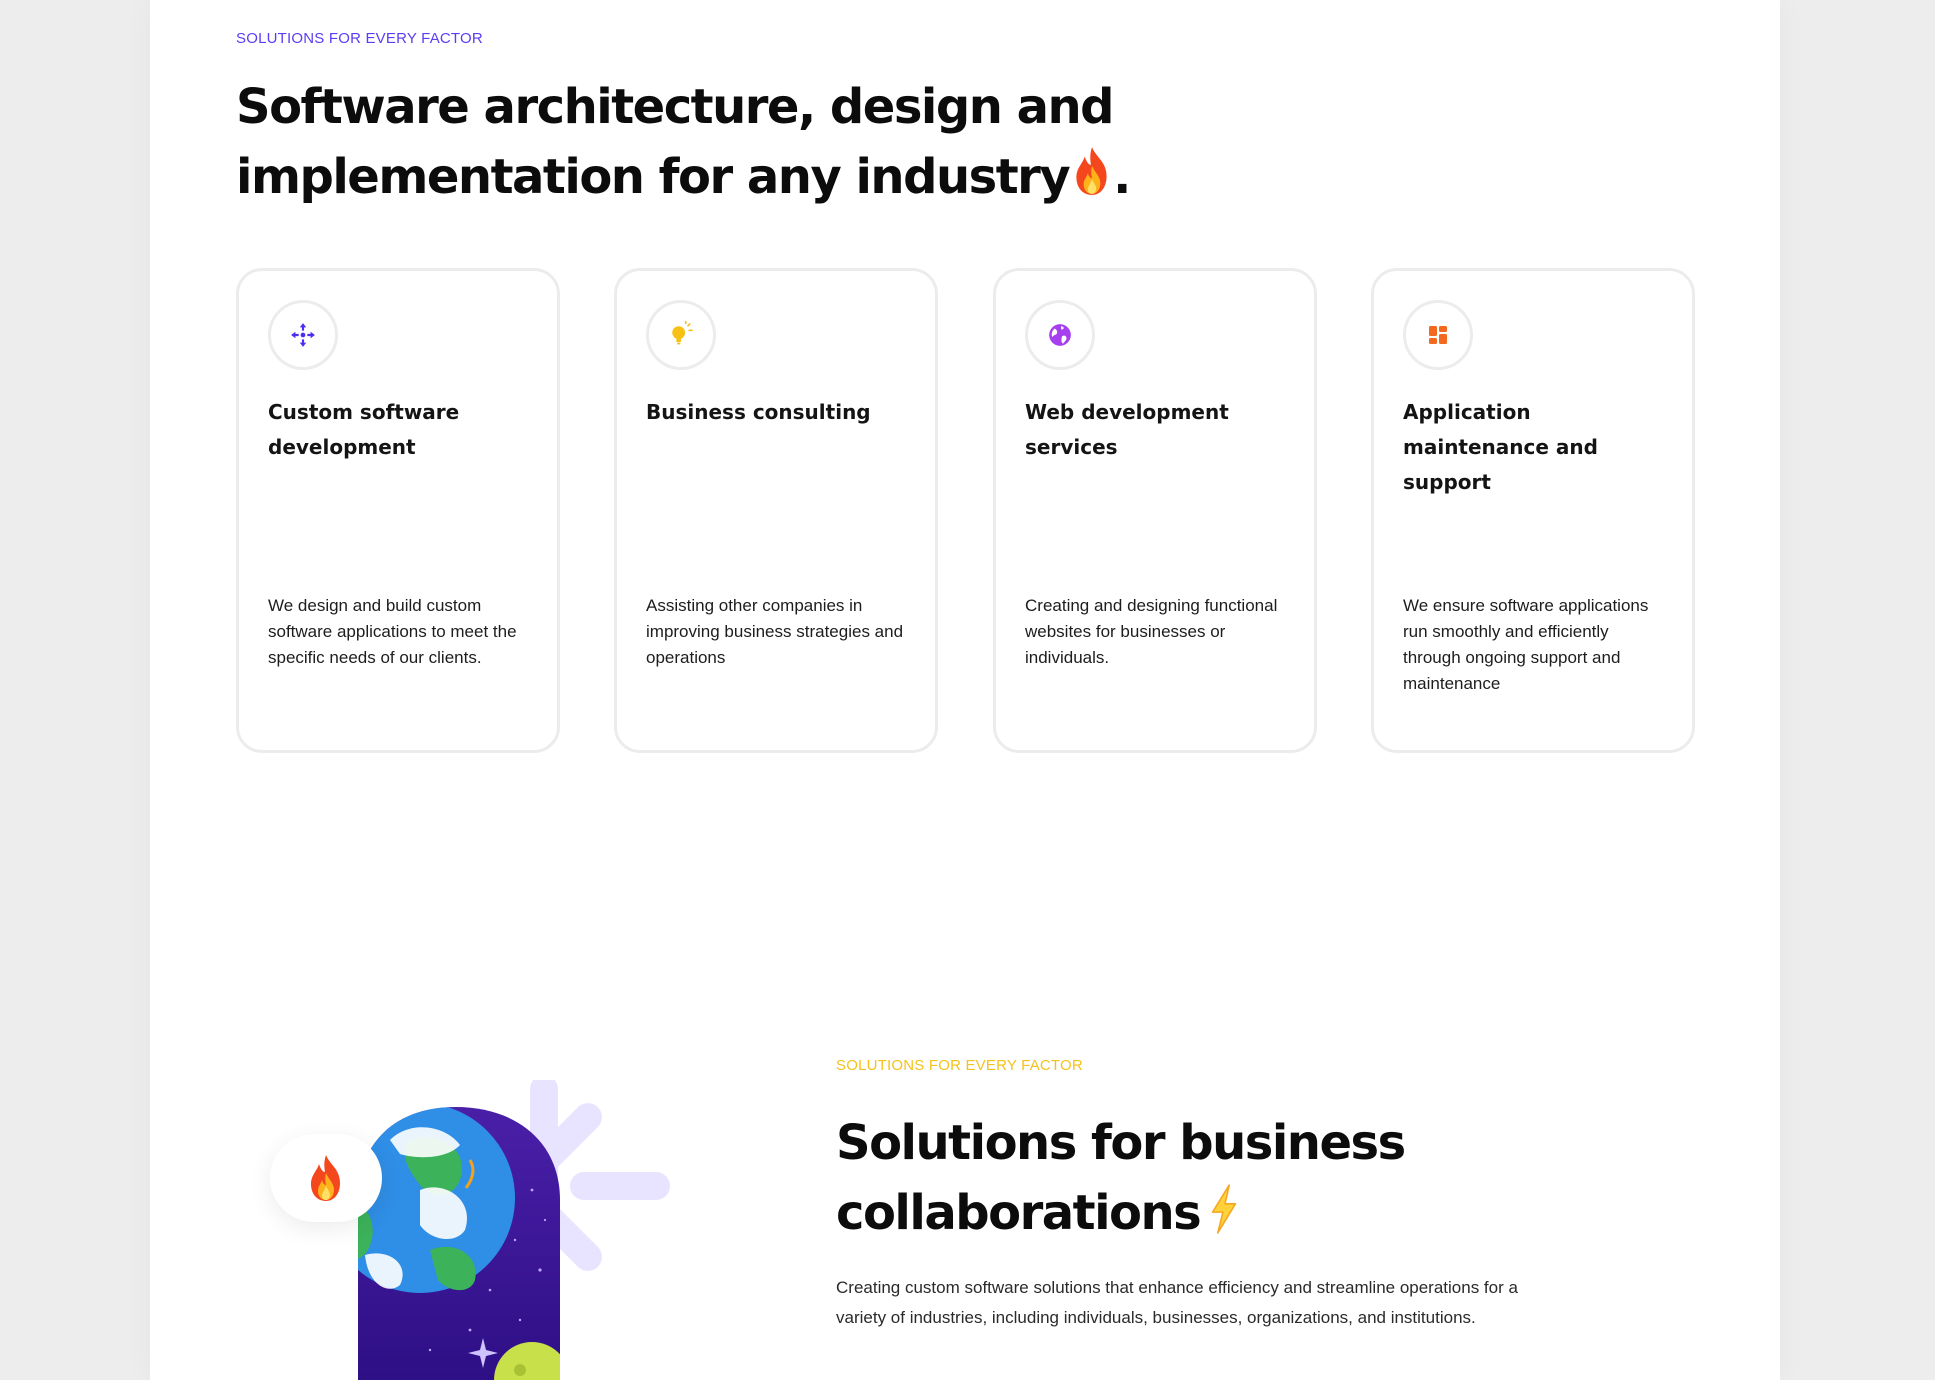 This screenshot has height=1380, width=1935. Describe the element at coordinates (359, 38) in the screenshot. I see `section-eyebrow: SOLUTIONS FOR EVERY FACTOR` at that location.